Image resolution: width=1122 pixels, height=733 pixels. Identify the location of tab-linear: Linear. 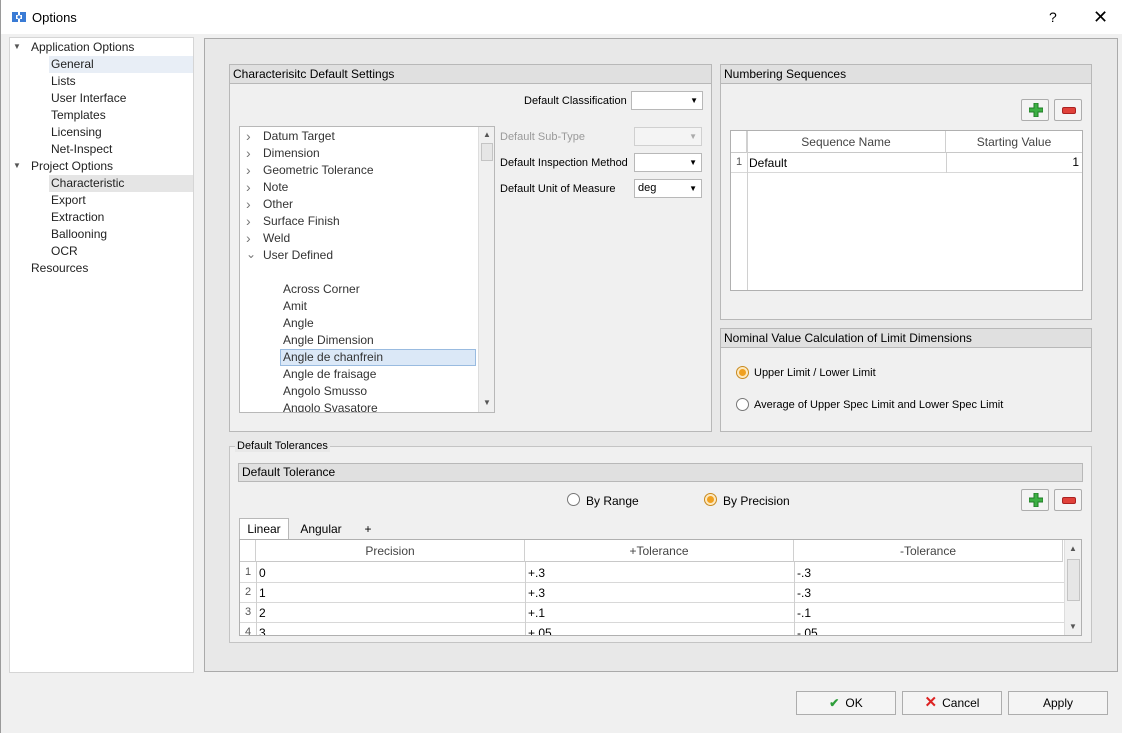
(264, 528).